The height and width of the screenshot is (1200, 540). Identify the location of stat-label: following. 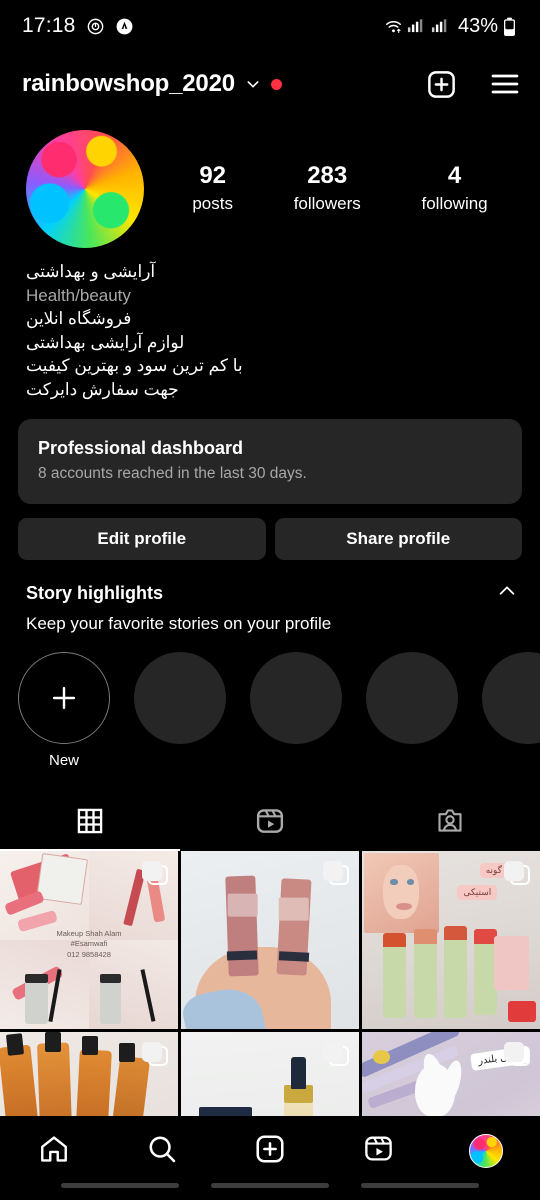
(454, 204).